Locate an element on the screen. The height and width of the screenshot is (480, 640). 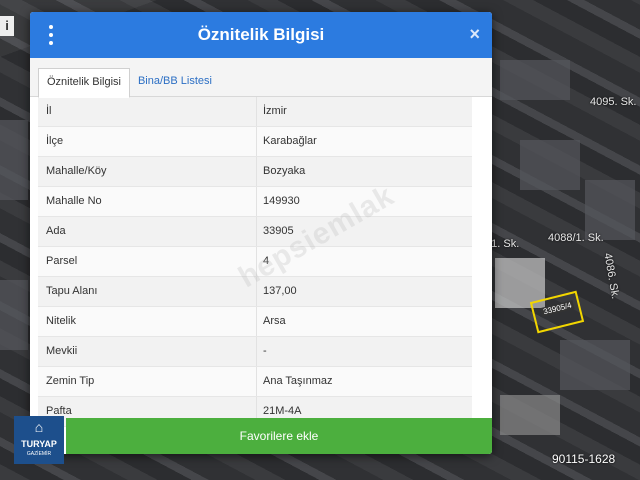
attribute-label: Mevkii is located at coordinates (147, 351).